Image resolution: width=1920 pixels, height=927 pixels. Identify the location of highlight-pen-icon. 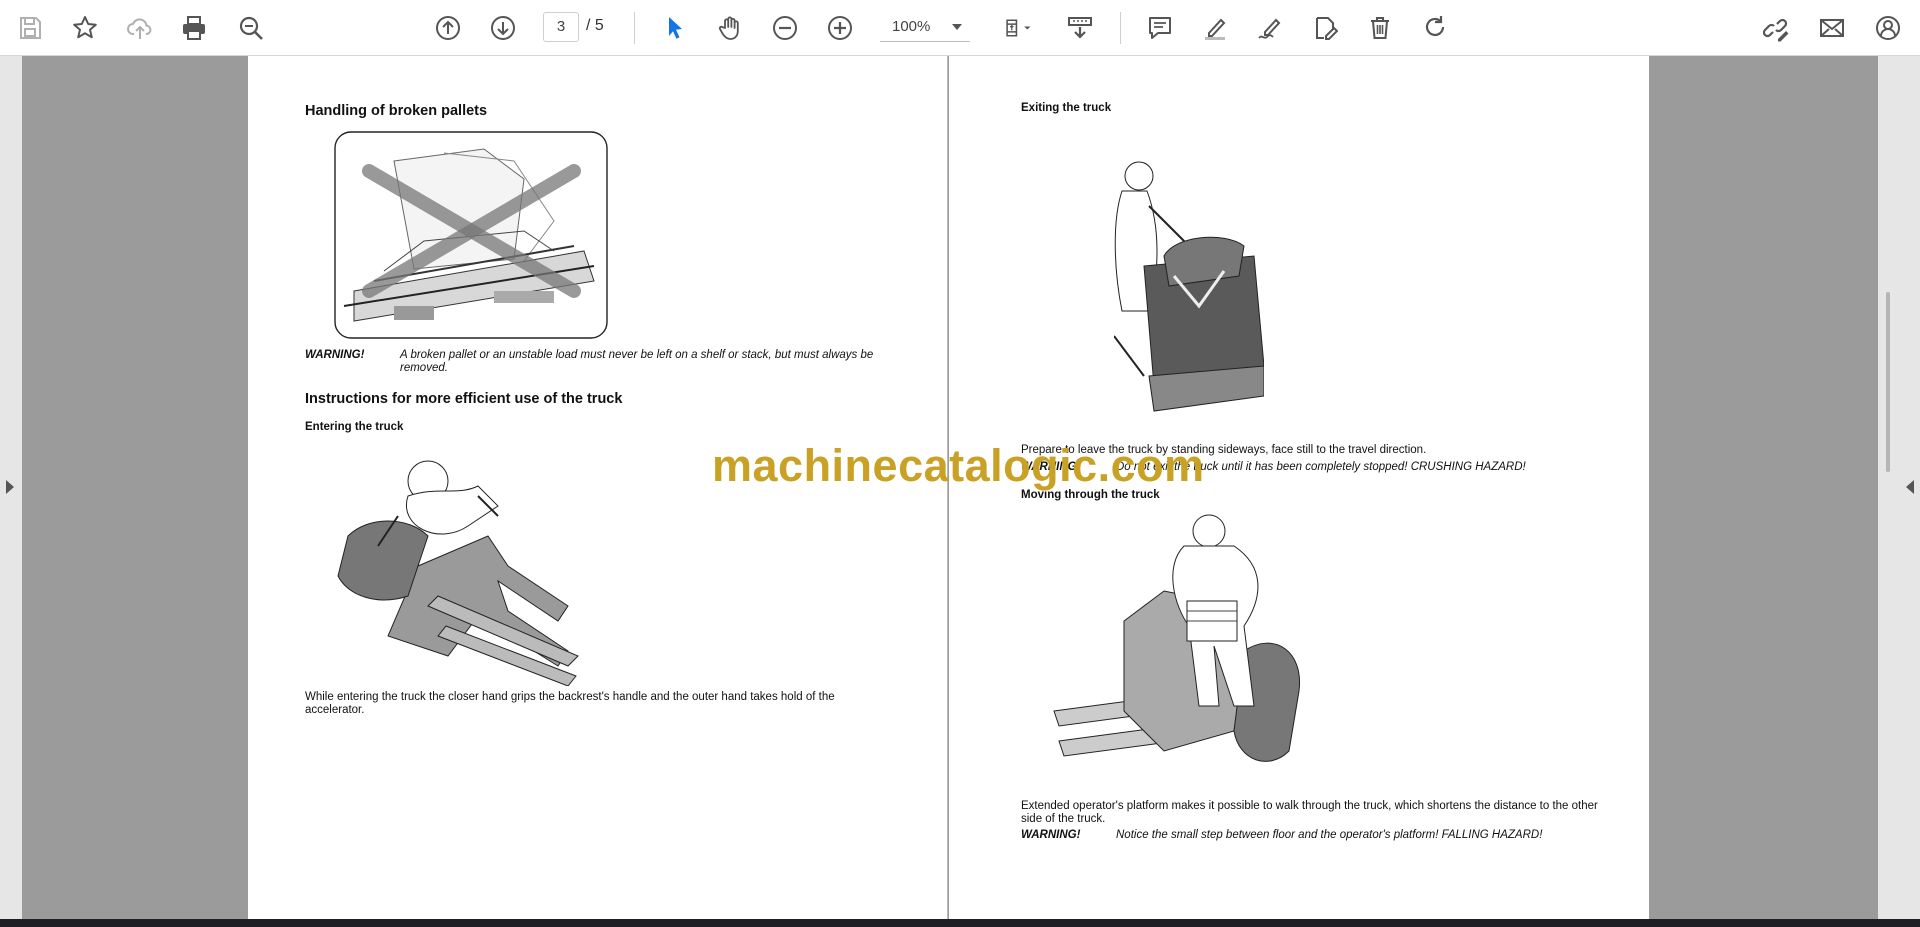
(1215, 28).